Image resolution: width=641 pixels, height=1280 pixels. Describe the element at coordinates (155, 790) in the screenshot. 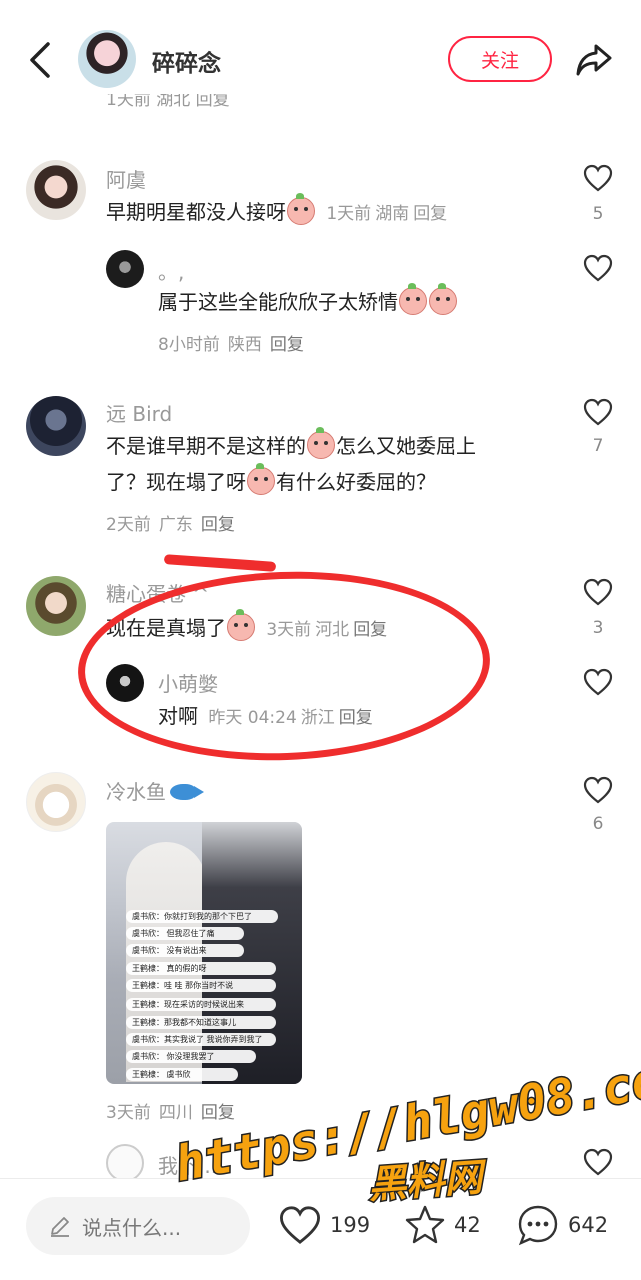

I see `commenter-name: 冷水鱼` at that location.